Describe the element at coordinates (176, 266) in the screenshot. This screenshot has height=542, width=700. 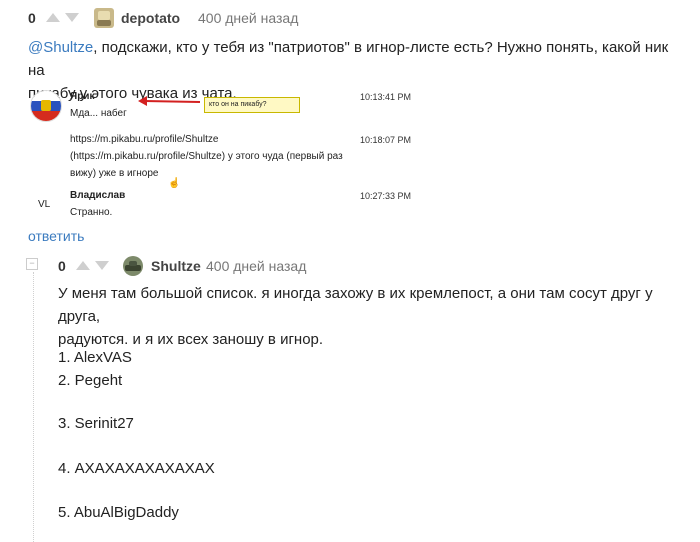
I see `username: Shultze` at that location.